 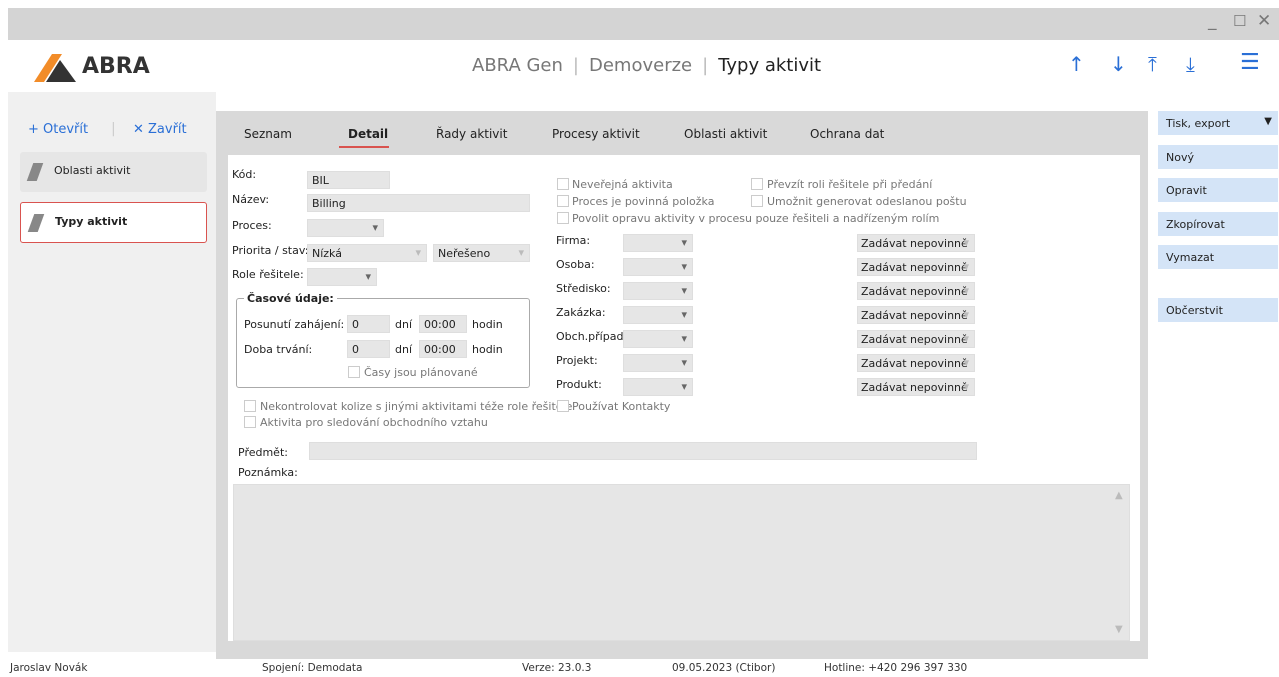 What do you see at coordinates (1218, 257) in the screenshot?
I see `vymazat-button: Vymazat` at bounding box center [1218, 257].